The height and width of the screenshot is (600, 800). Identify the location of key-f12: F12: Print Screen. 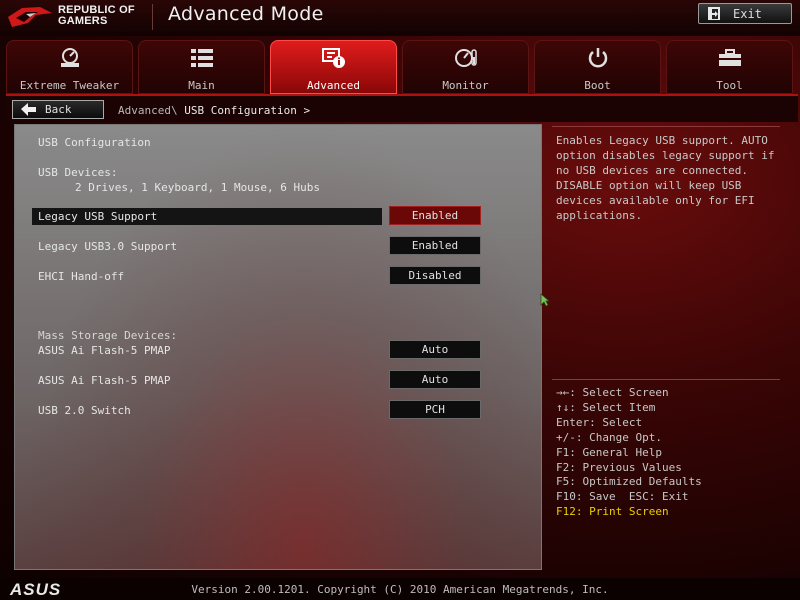
(612, 512).